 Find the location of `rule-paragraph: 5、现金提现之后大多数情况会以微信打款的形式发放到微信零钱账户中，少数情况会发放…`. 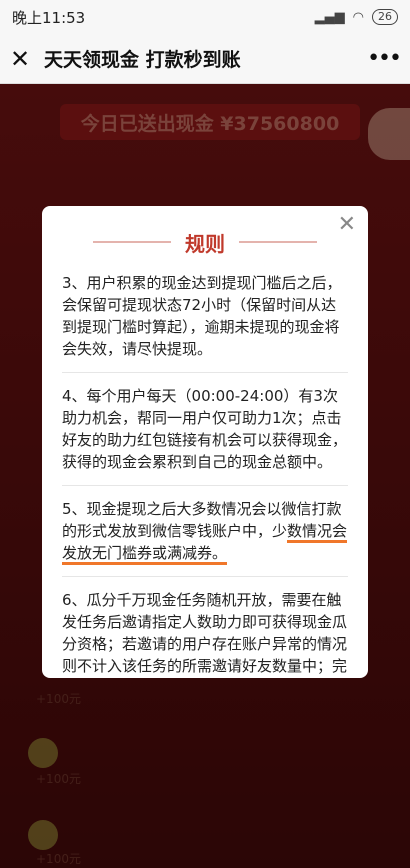

rule-paragraph: 5、现金提现之后大多数情况会以微信打款的形式发放到微信零钱账户中，少数情况会发放… is located at coordinates (205, 531).